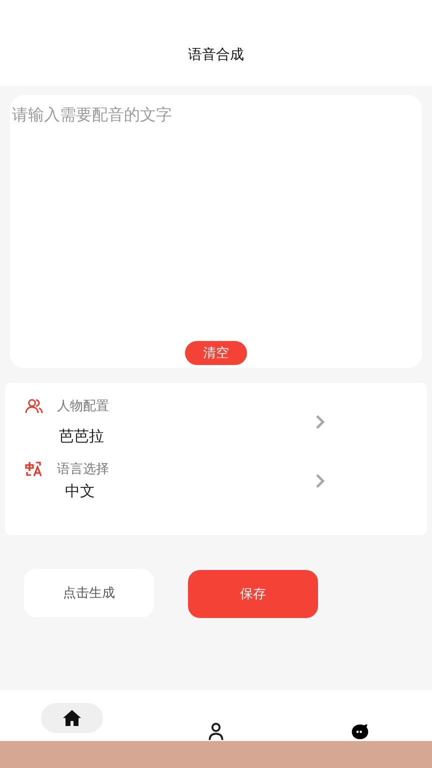  I want to click on tab-item, so click(72, 718).